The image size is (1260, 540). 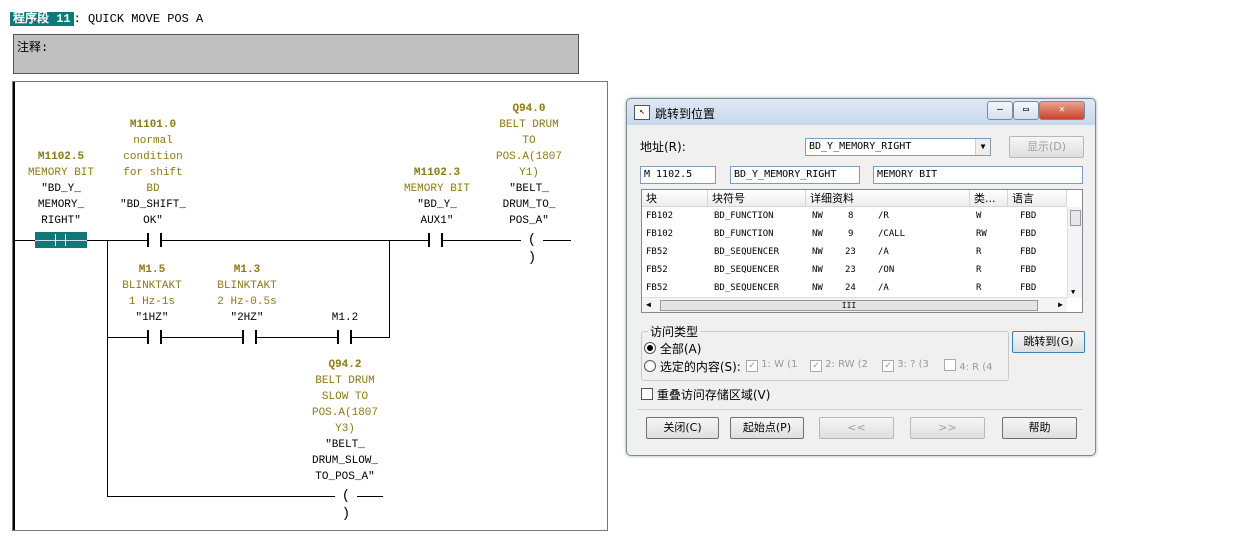 I want to click on origin-button: 起始点(P), so click(x=767, y=428).